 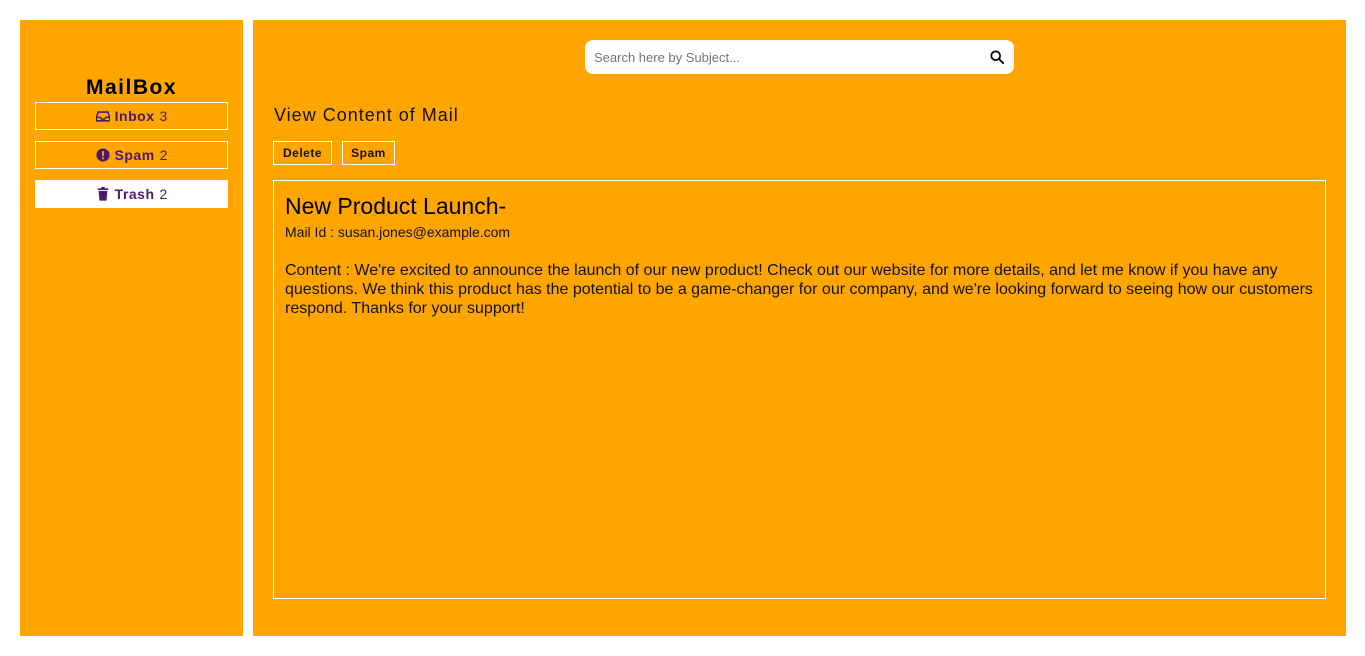 What do you see at coordinates (366, 115) in the screenshot?
I see `page-title: View Content of Mail` at bounding box center [366, 115].